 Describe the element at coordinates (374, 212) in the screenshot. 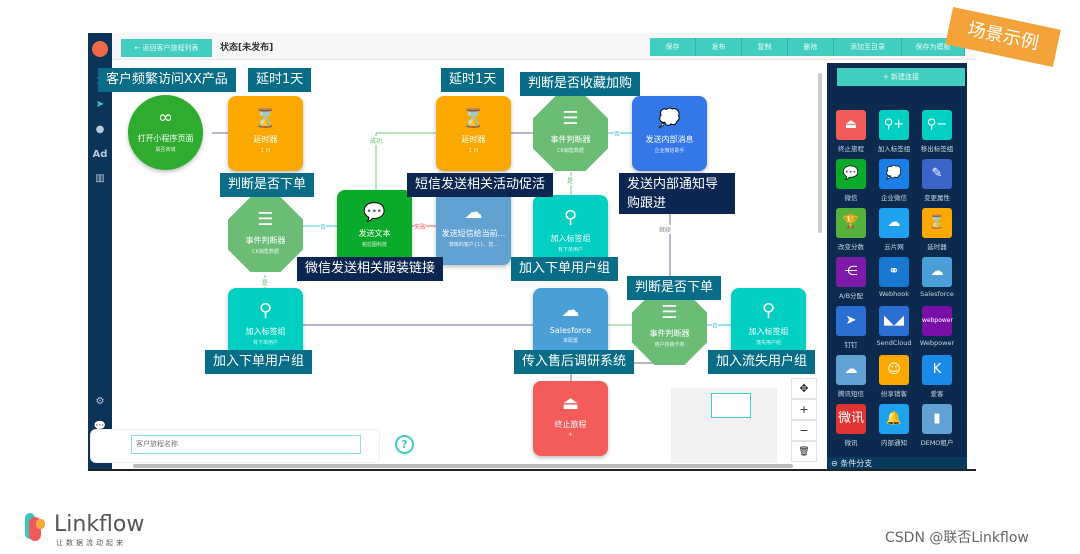

I see `wechat-icon: 💬` at that location.